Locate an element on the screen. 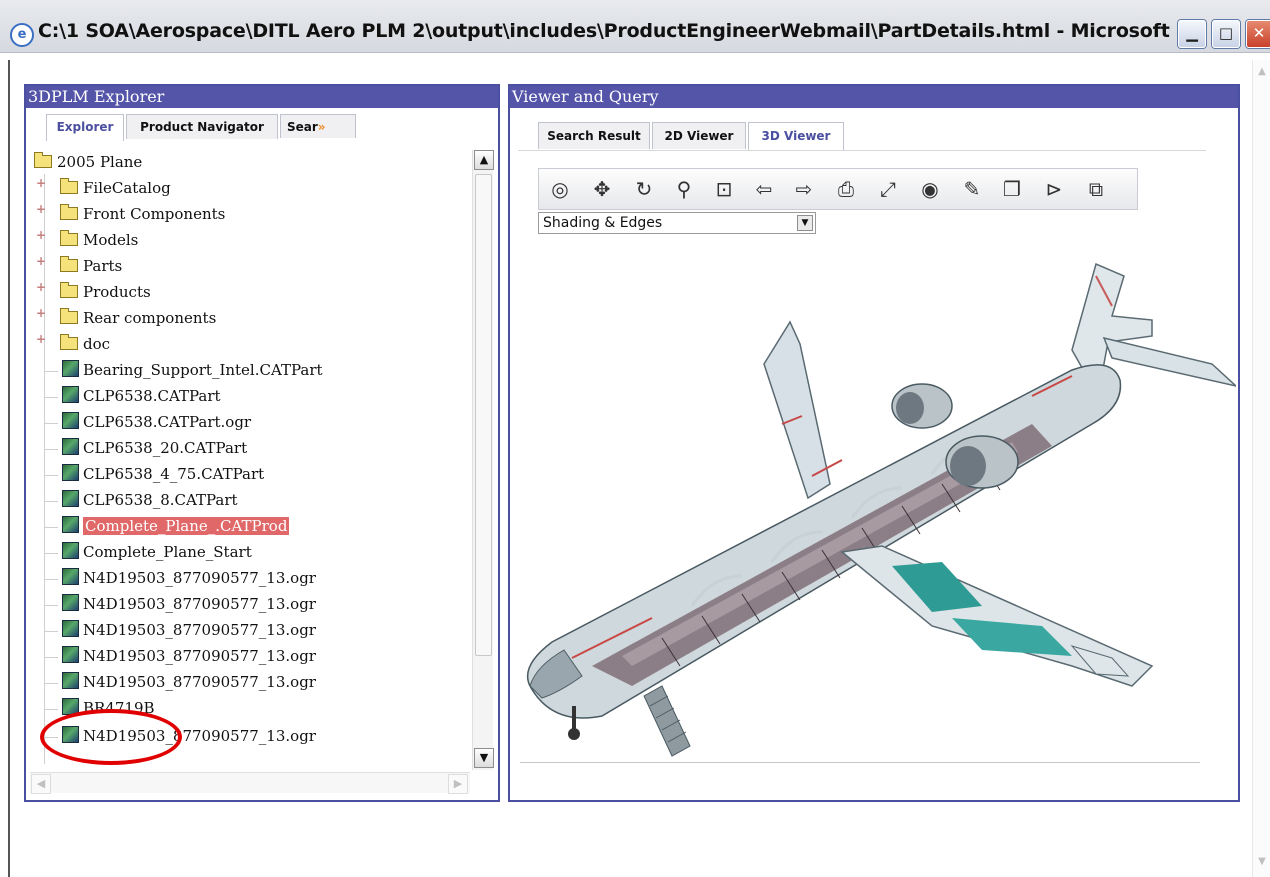  explorer-horizontal-scrollbar: ◀ ▶ is located at coordinates (250, 783).